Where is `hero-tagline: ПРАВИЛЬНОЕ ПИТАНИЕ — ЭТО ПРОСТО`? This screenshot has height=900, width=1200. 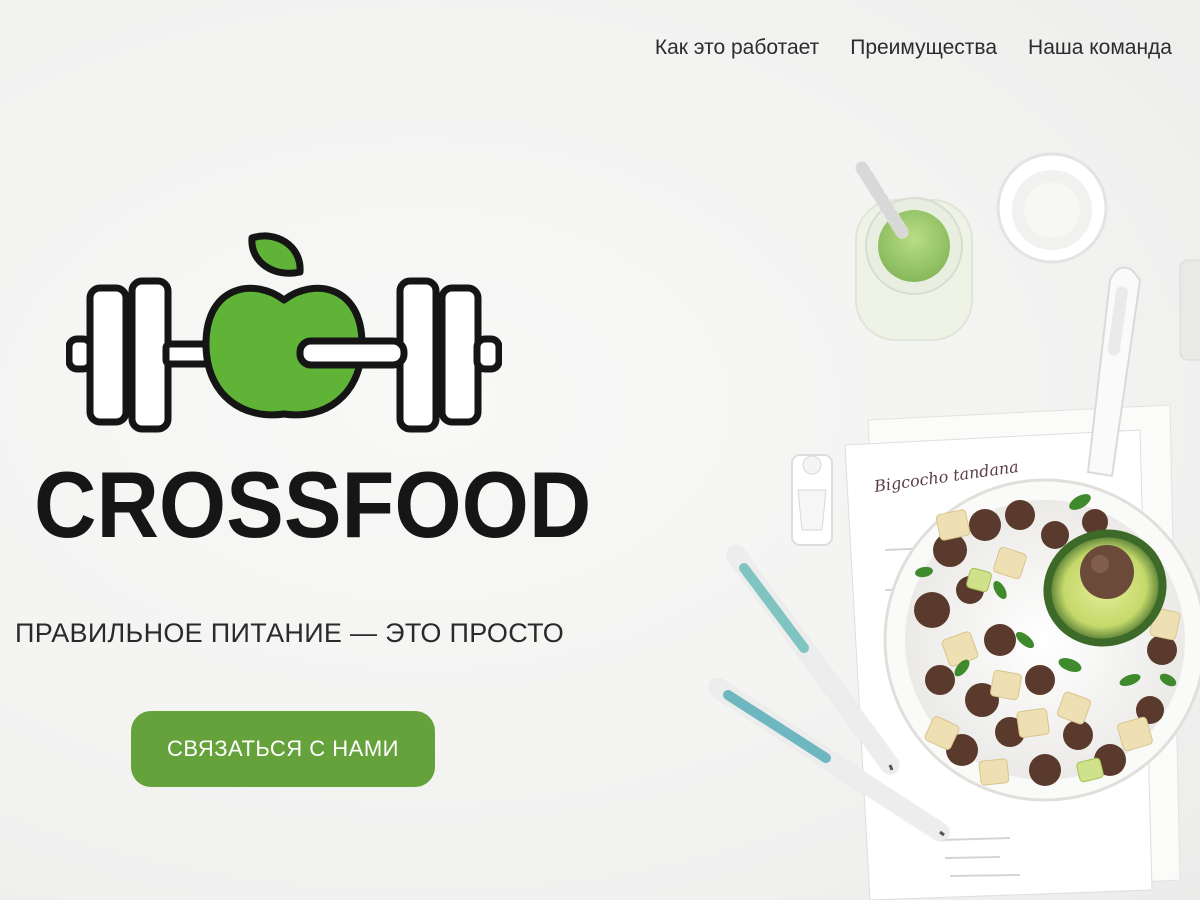 hero-tagline: ПРАВИЛЬНОЕ ПИТАНИЕ — ЭТО ПРОСТО is located at coordinates (290, 633).